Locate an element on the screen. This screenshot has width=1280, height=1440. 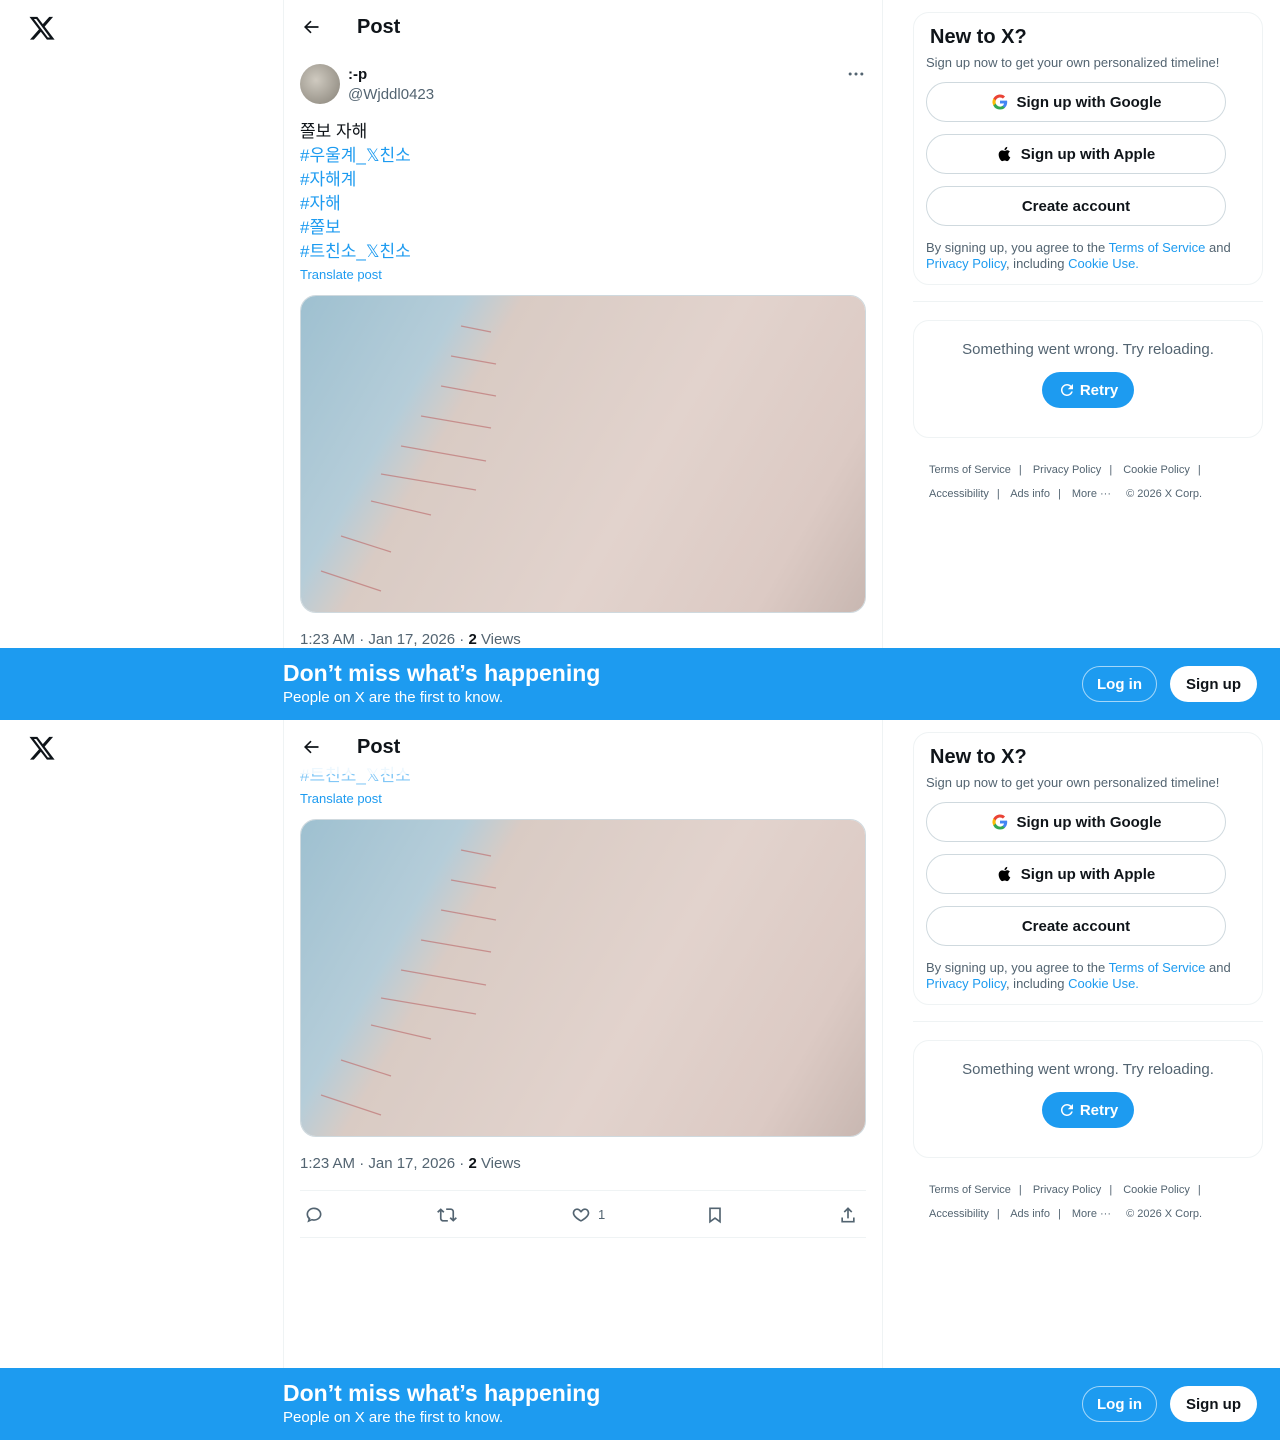
hashtag-link: #자해계 is located at coordinates (355, 180).